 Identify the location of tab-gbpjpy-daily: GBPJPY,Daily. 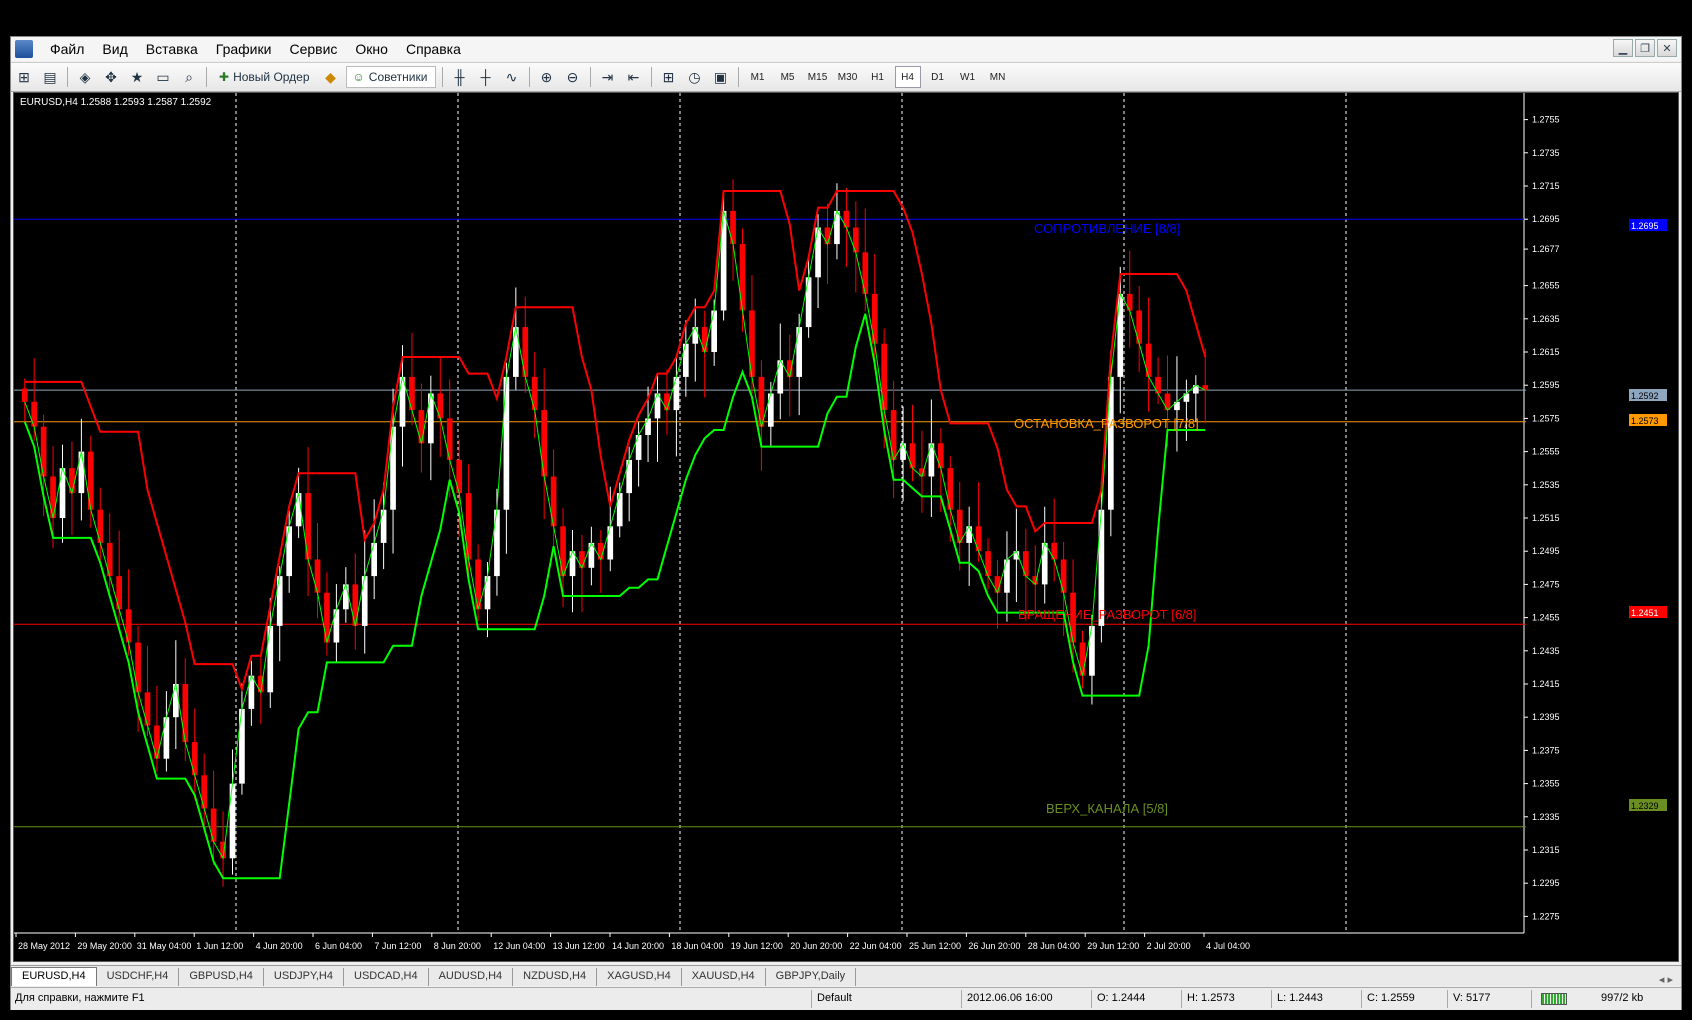
(811, 977).